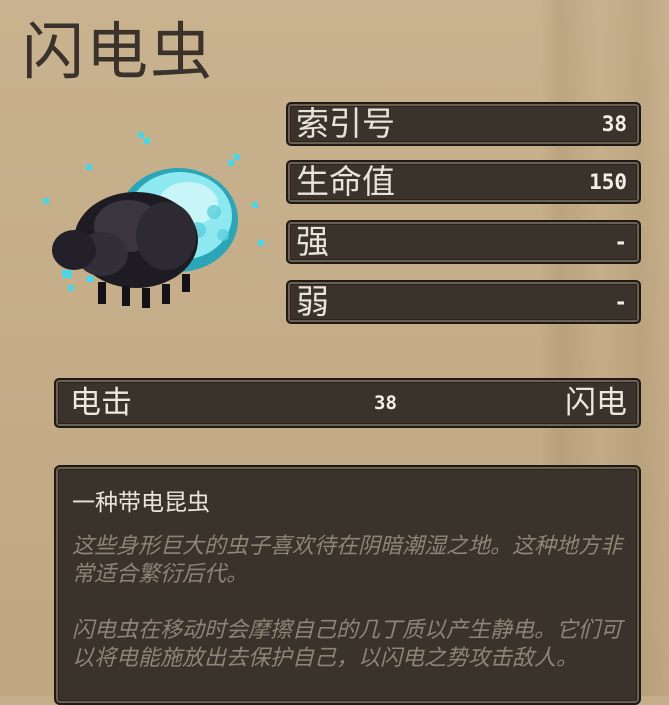 Image resolution: width=669 pixels, height=705 pixels. I want to click on attack-name: 电击, so click(101, 403).